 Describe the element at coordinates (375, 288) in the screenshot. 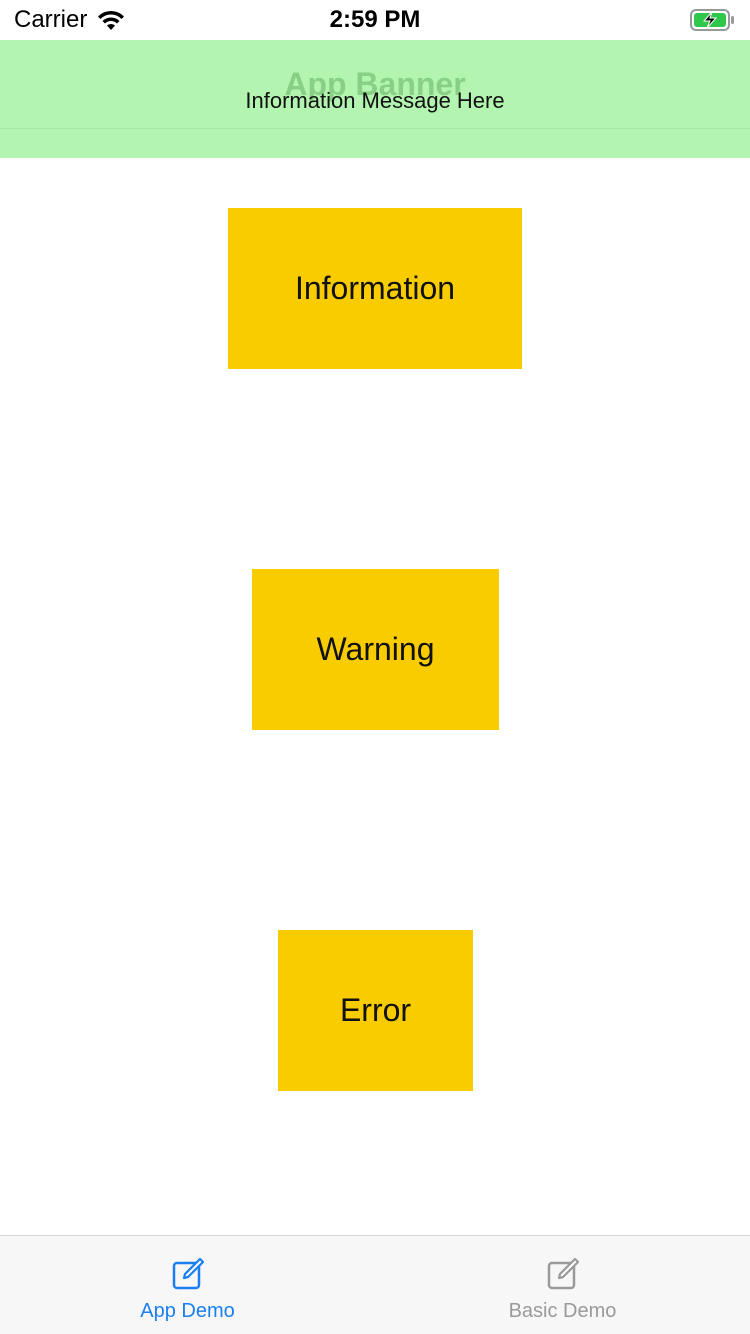

I see `information-button: Information` at that location.